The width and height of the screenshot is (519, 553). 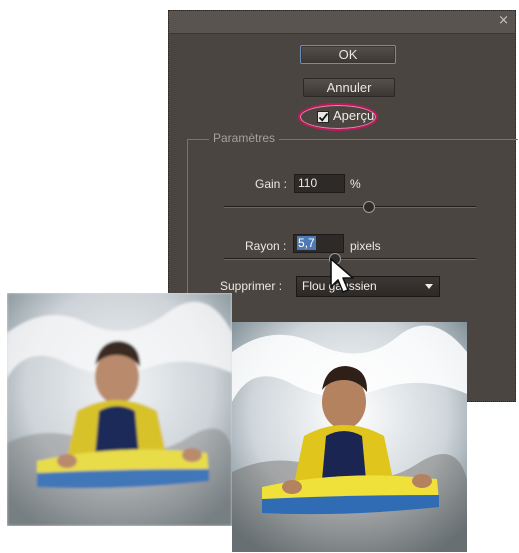 What do you see at coordinates (318, 243) in the screenshot?
I see `radius-input: 5,7` at bounding box center [318, 243].